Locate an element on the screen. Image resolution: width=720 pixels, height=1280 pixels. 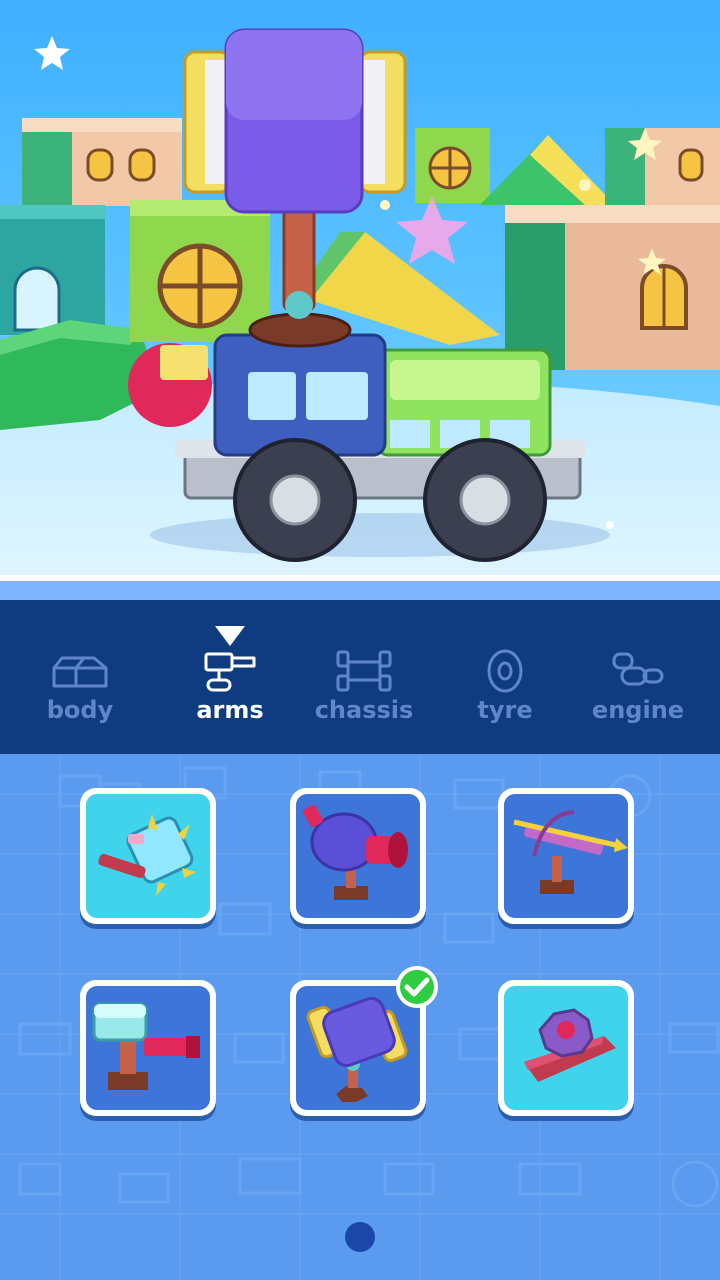
piston-hammer-icon is located at coordinates (146, 1046).